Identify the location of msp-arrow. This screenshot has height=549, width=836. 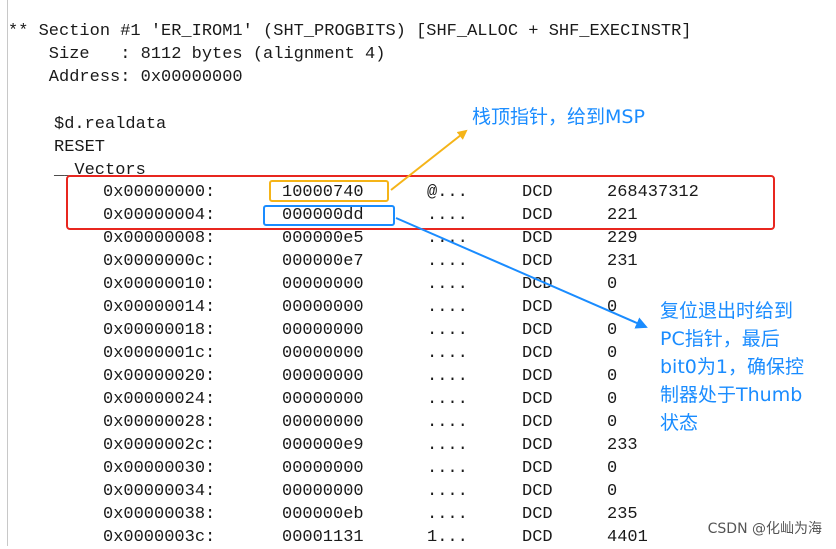
(429, 160).